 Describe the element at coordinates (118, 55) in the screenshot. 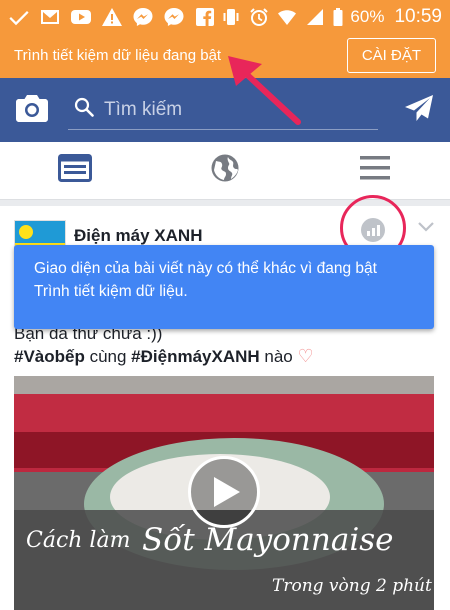

I see `data-saver-message: Trình tiết kiệm dữ liệu đang bật` at that location.